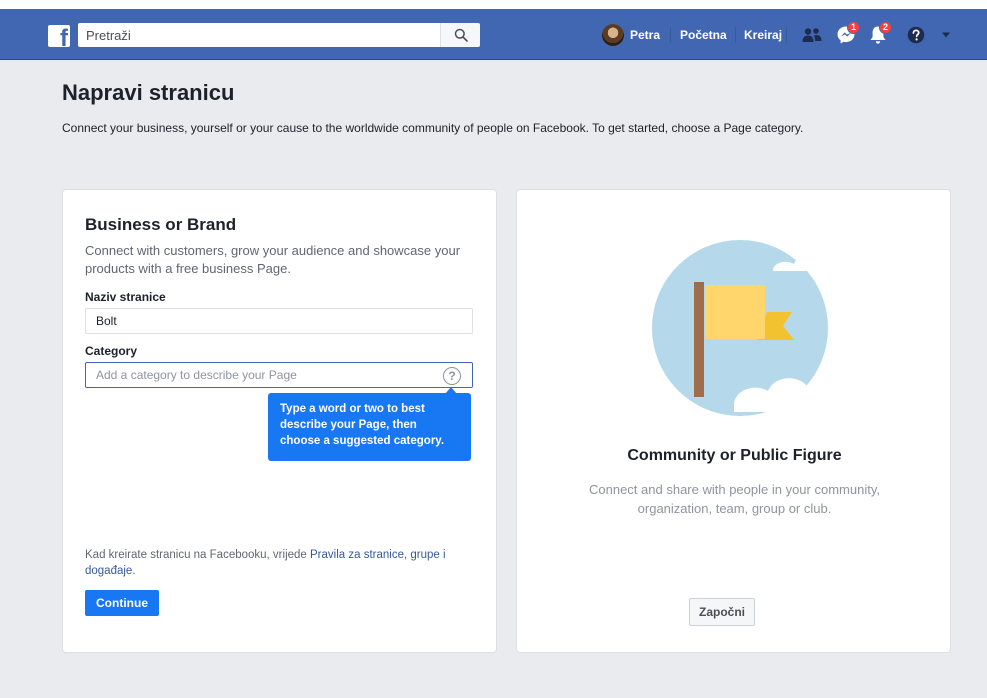 This screenshot has width=987, height=698. I want to click on page-title: Napravi stranicu, so click(148, 92).